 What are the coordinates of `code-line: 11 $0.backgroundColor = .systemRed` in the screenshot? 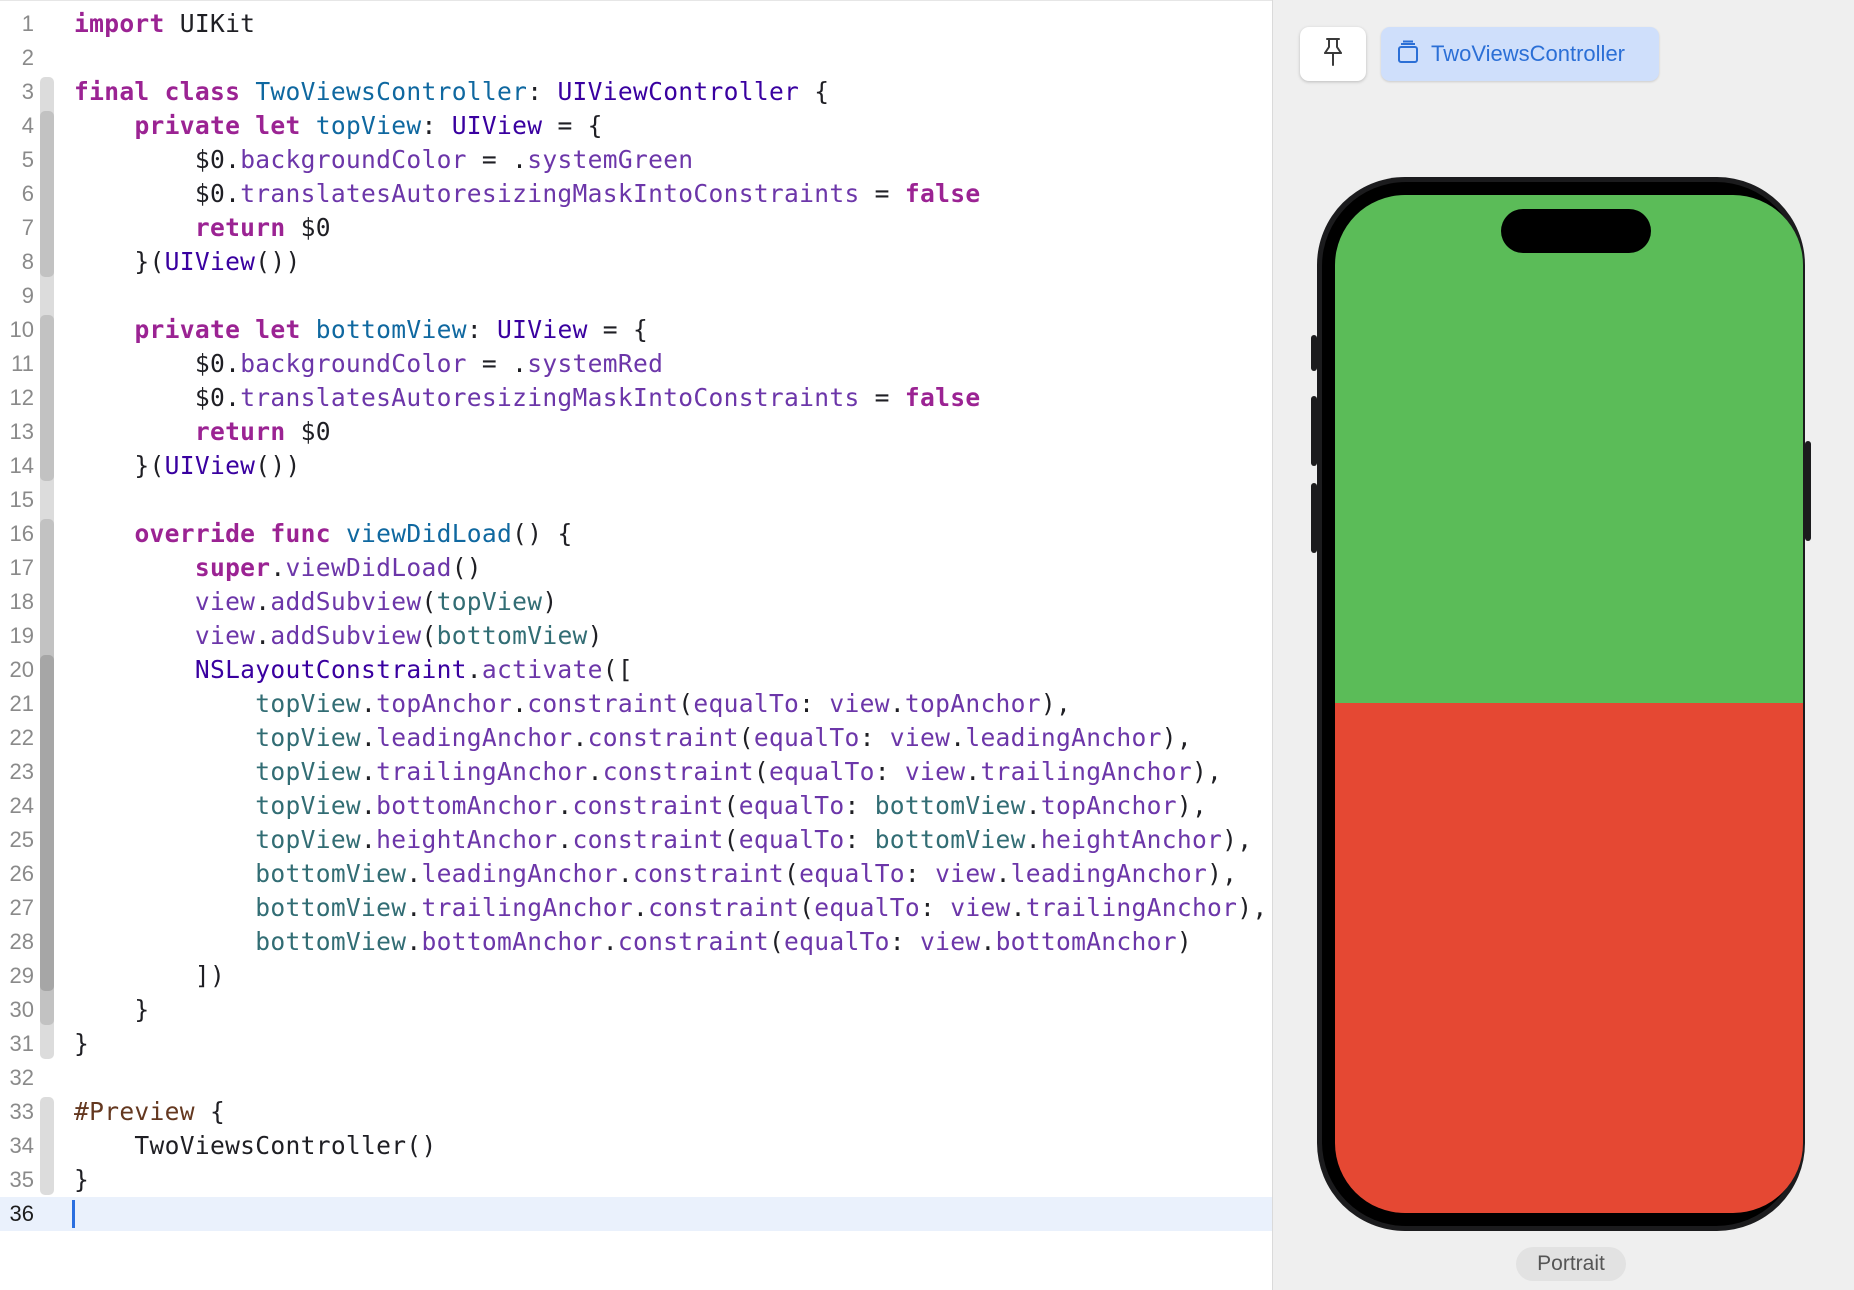 It's located at (636, 364).